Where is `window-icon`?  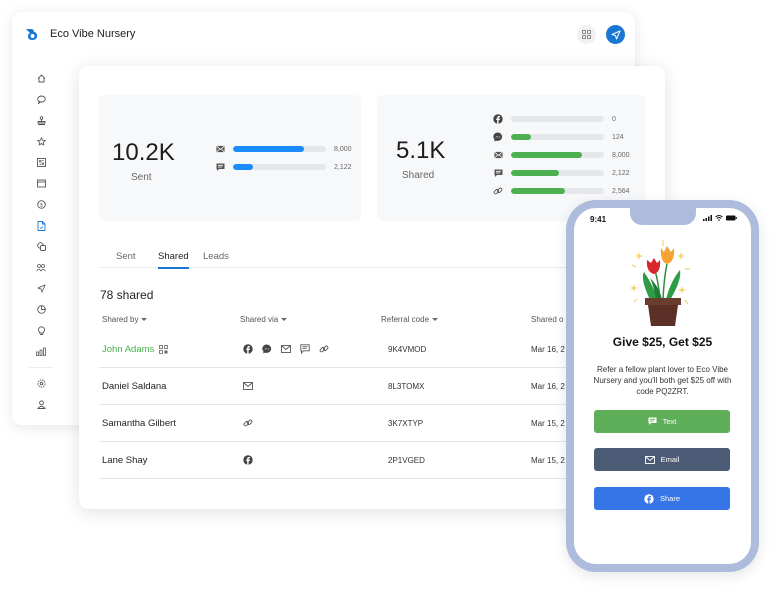
window-icon is located at coordinates (41, 183).